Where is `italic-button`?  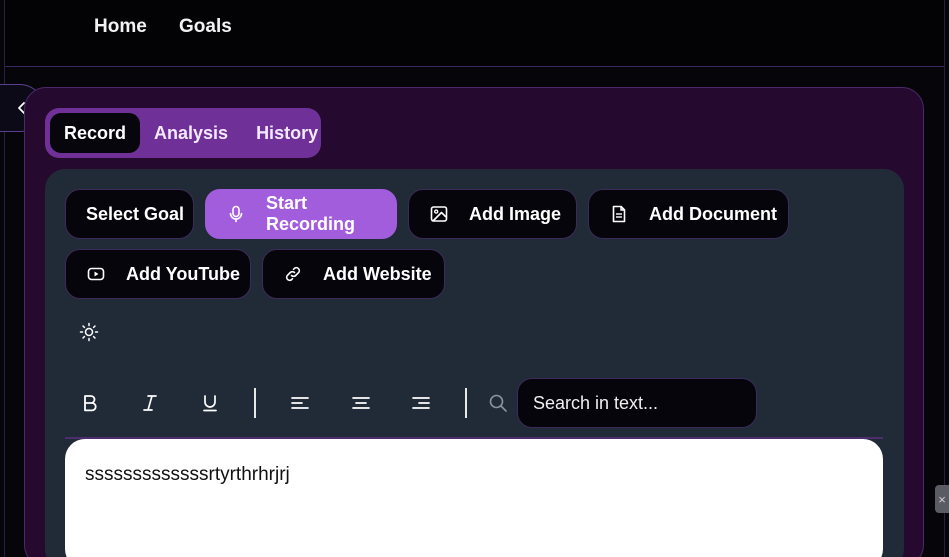
italic-button is located at coordinates (150, 403).